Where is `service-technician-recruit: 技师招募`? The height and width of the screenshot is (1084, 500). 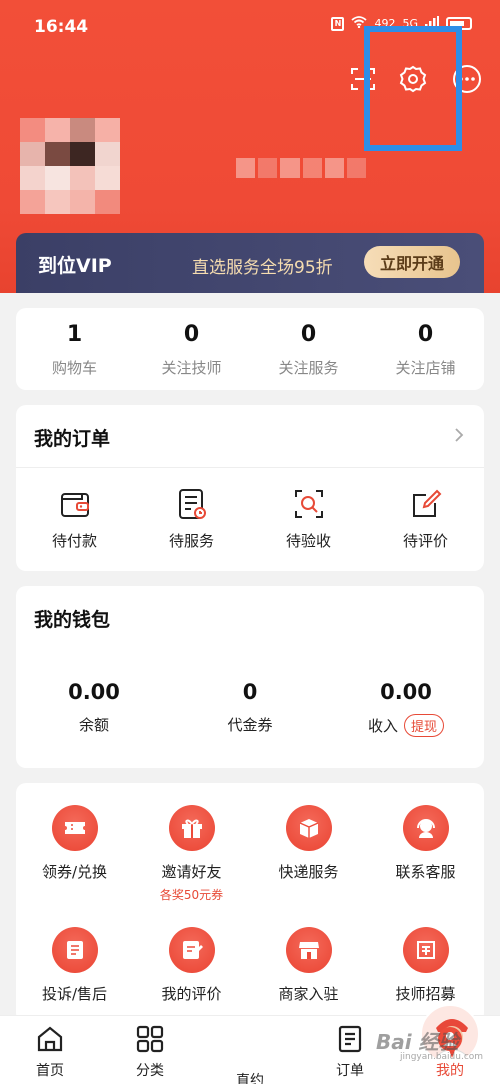
service-technician-recruit: 技师招募 is located at coordinates (425, 965).